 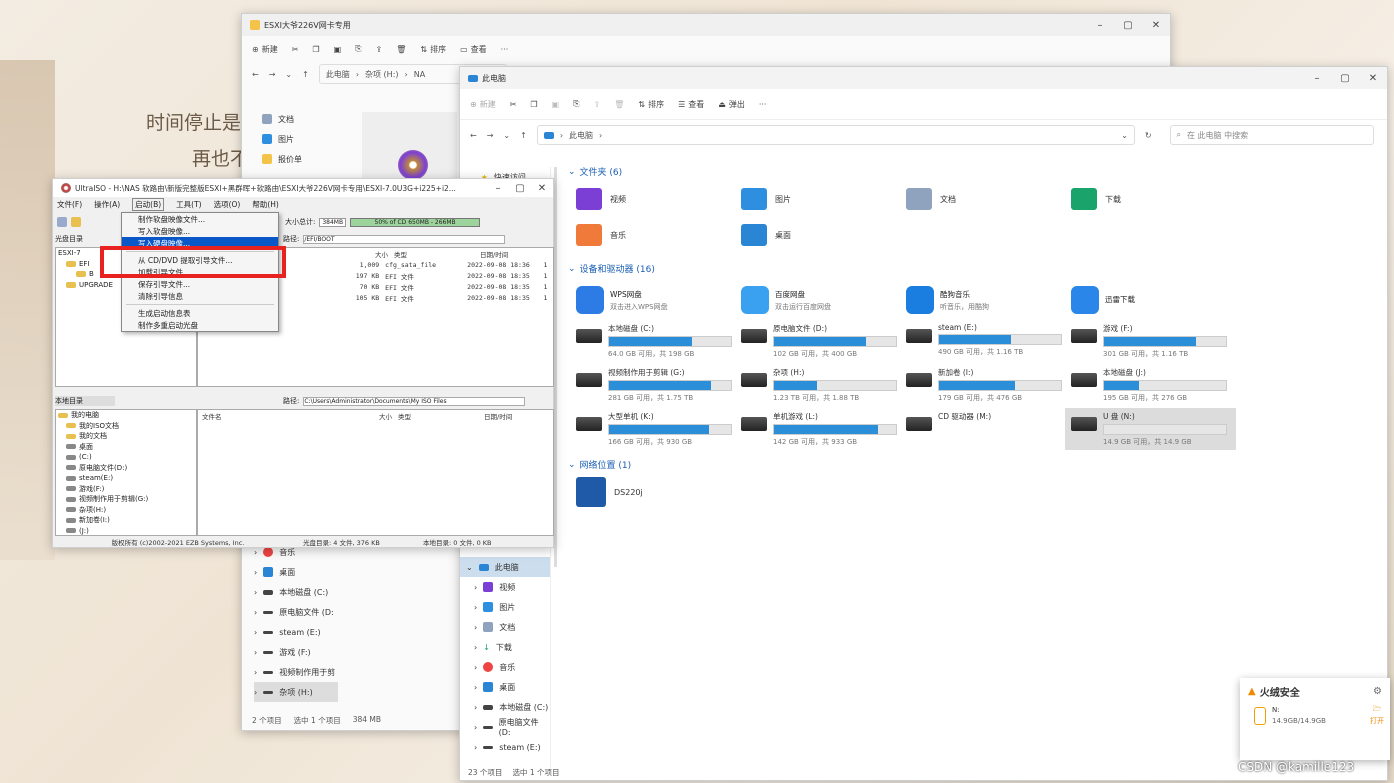 I want to click on nav-item-g: › 视频制作用于剪, so click(x=296, y=672).